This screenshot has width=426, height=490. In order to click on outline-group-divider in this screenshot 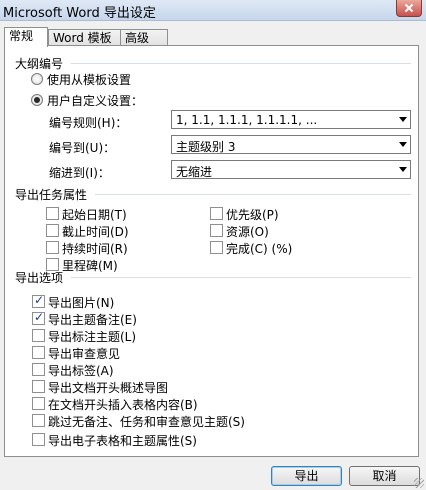, I will do `click(241, 63)`.